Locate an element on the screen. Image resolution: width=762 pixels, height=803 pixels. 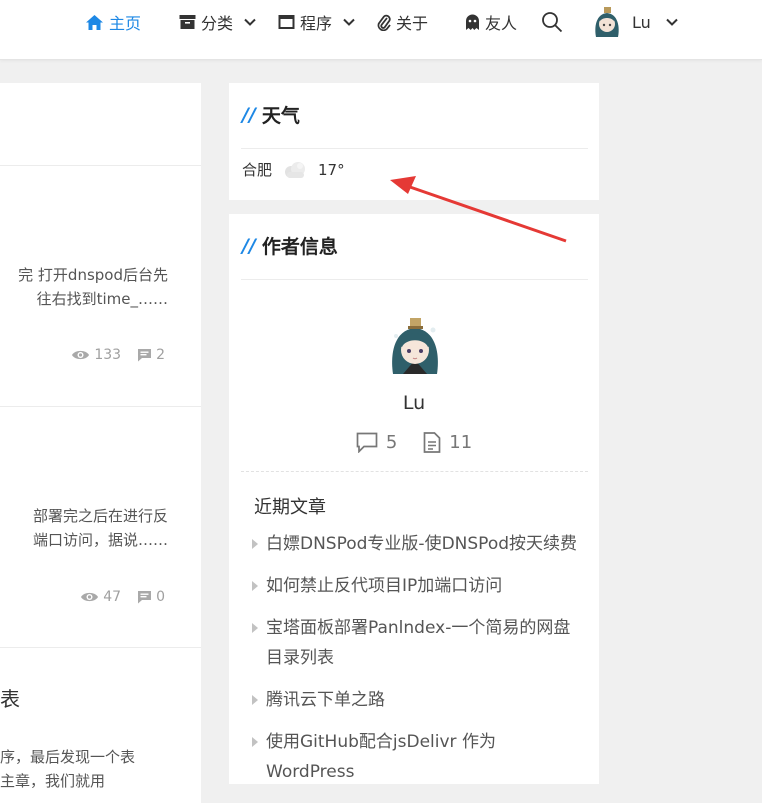
comment-count: 2 is located at coordinates (160, 355).